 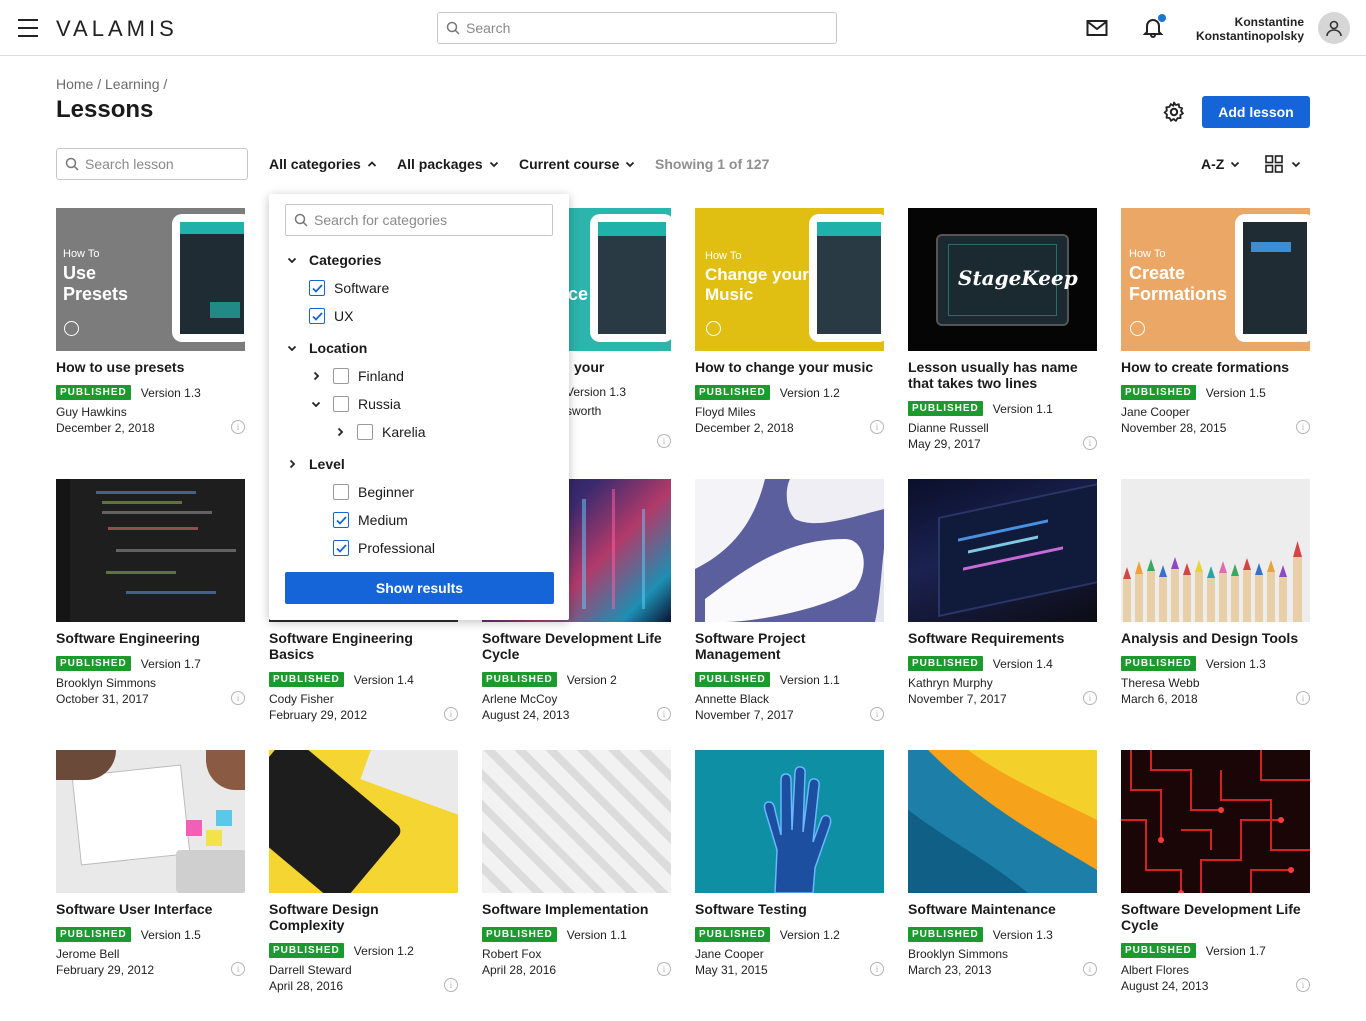 What do you see at coordinates (152, 164) in the screenshot?
I see `search-lesson-input: Search lesson` at bounding box center [152, 164].